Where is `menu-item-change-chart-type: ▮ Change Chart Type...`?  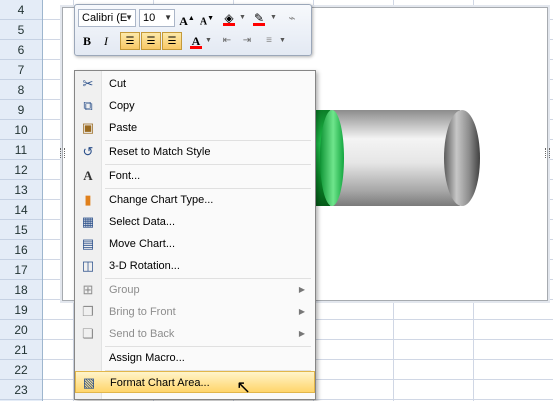 menu-item-change-chart-type: ▮ Change Chart Type... is located at coordinates (195, 200).